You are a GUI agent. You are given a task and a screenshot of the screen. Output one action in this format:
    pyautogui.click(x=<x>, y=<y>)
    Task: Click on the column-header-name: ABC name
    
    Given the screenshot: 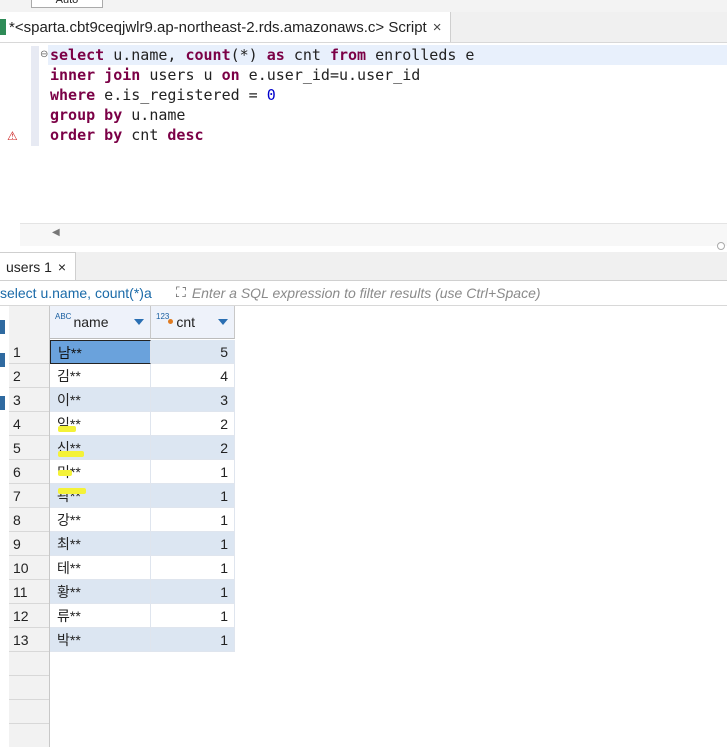 What is the action you would take?
    pyautogui.click(x=100, y=322)
    